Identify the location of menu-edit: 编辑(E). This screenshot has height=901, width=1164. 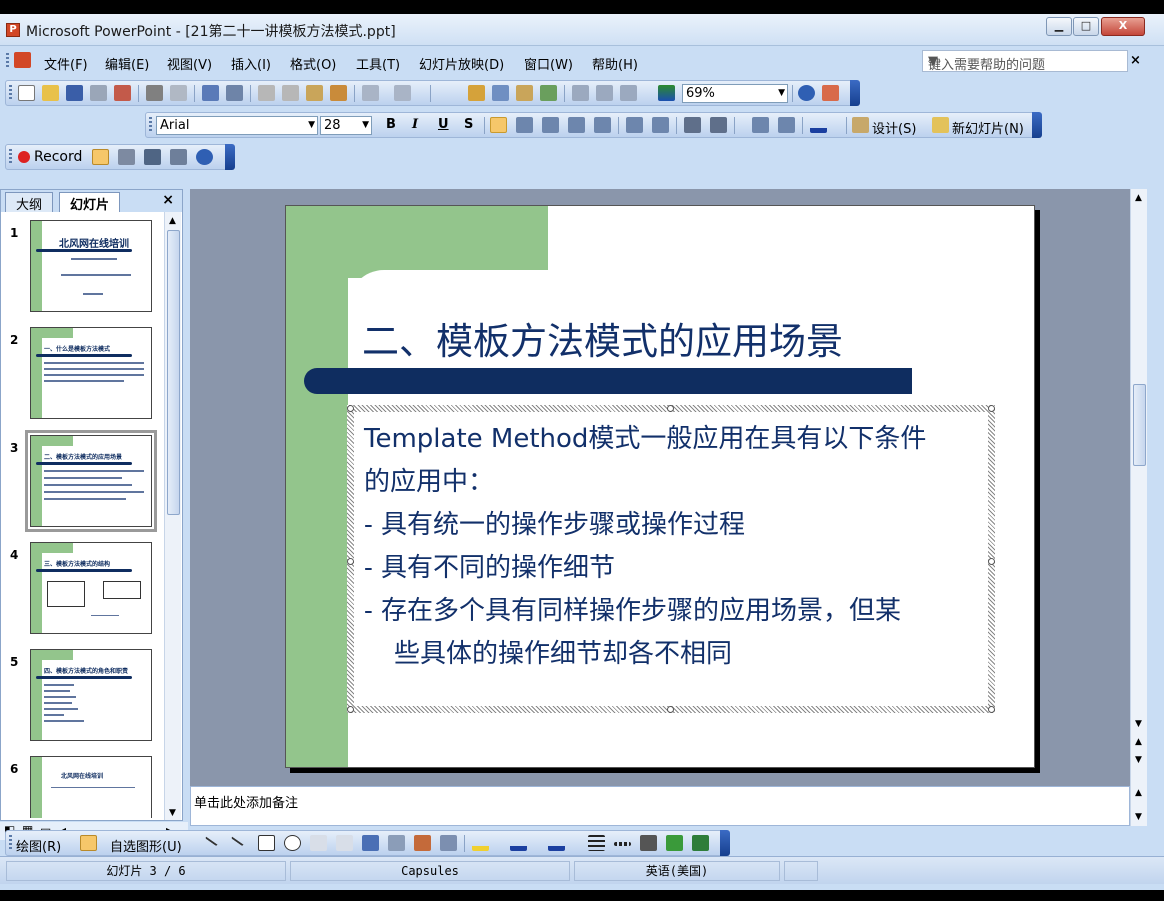
(127, 63).